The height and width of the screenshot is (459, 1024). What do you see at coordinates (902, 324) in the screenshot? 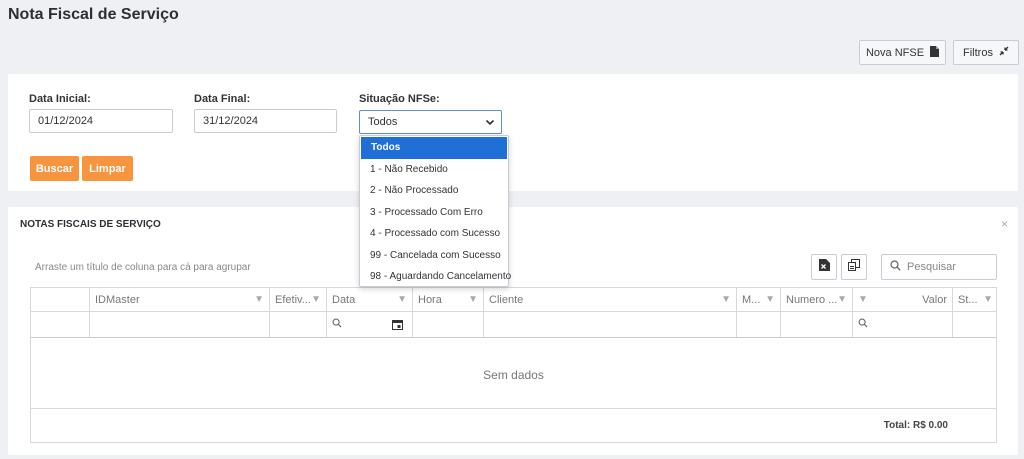
I see `value-filter-cell` at bounding box center [902, 324].